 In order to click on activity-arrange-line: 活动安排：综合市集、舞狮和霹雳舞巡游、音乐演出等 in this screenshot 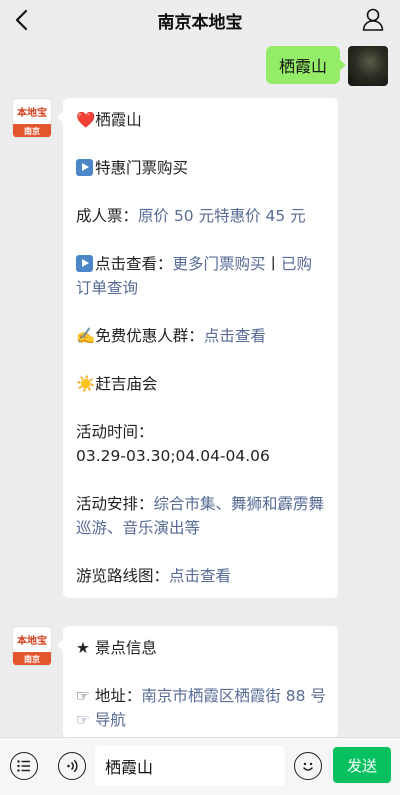, I will do `click(201, 516)`.